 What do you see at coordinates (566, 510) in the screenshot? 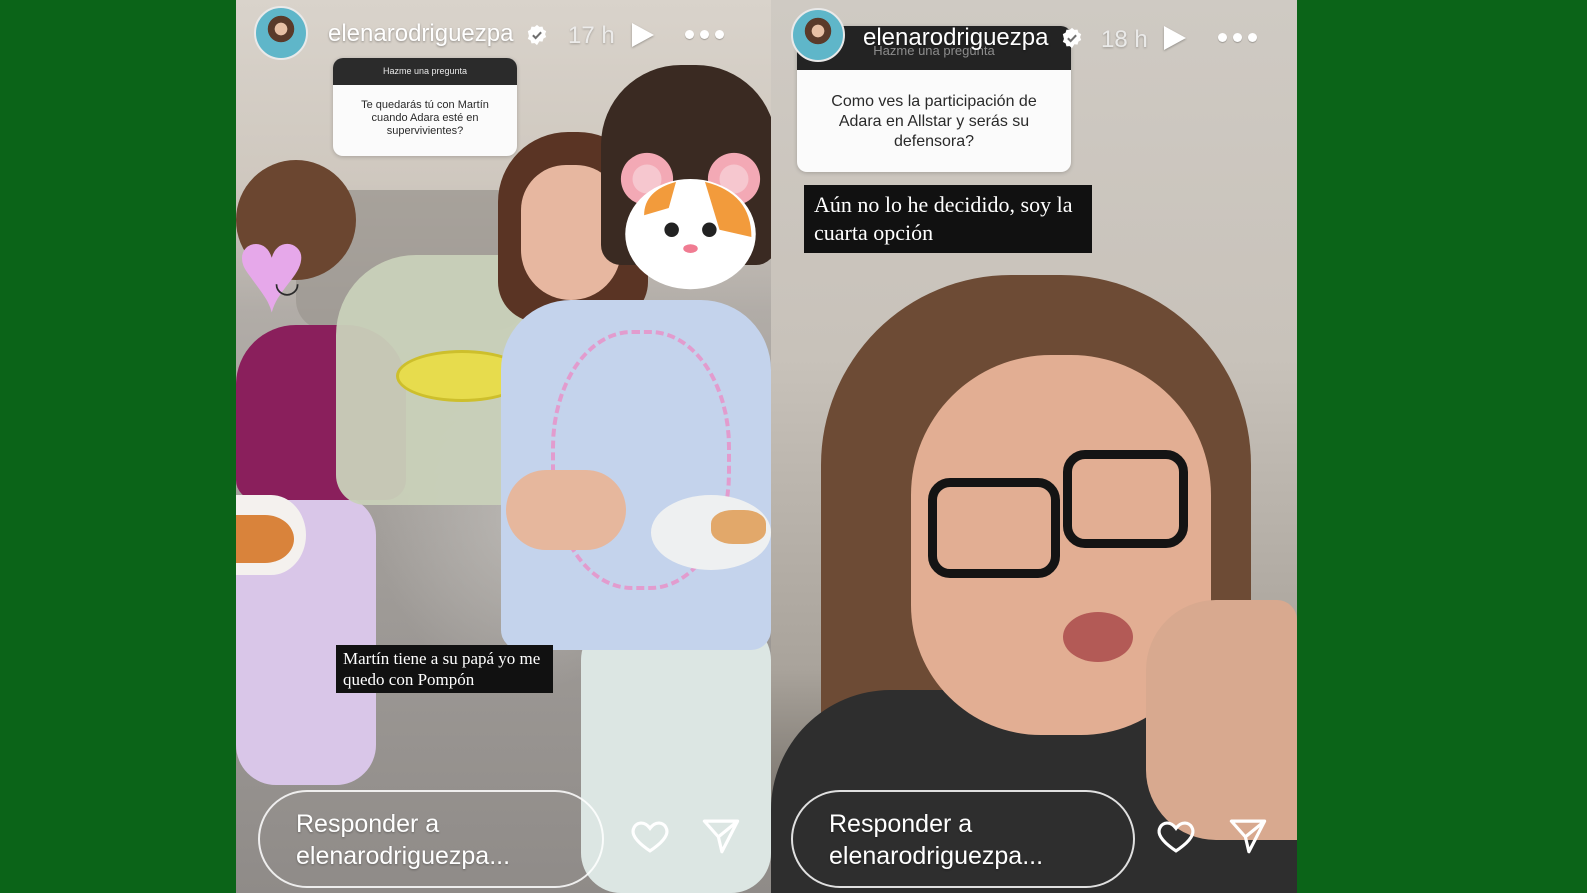
I see `child-arm` at bounding box center [566, 510].